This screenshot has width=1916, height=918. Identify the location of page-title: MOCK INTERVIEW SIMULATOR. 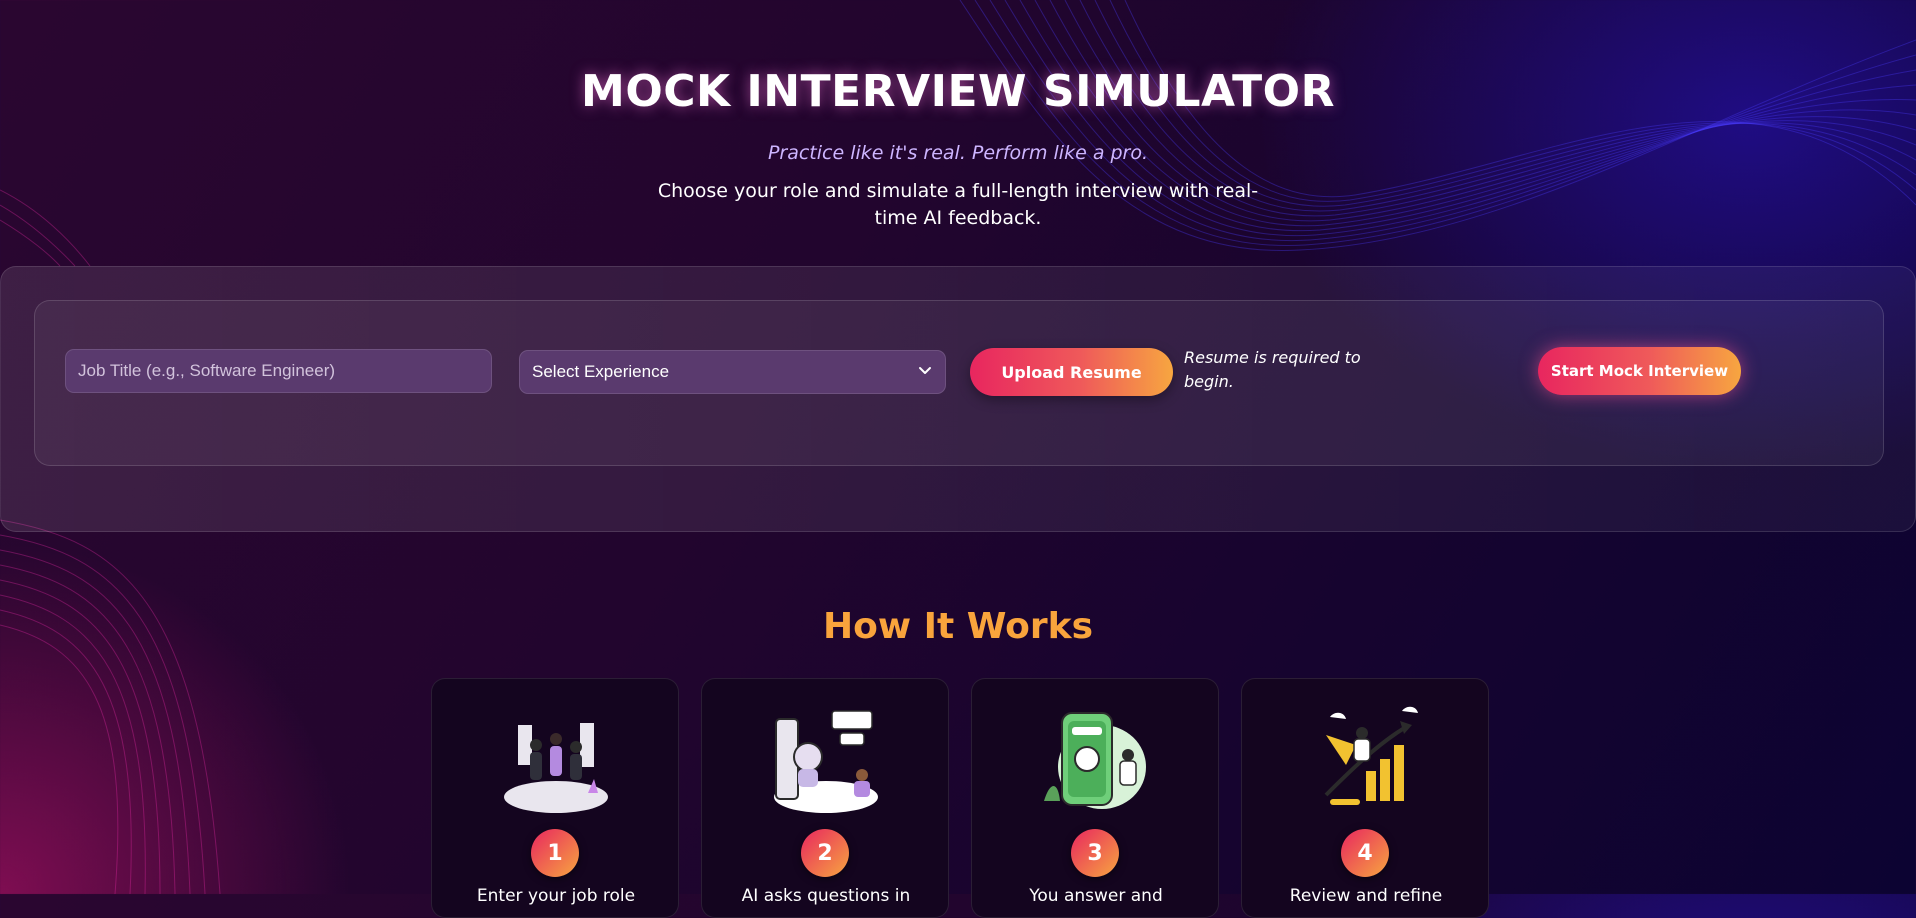
(958, 91).